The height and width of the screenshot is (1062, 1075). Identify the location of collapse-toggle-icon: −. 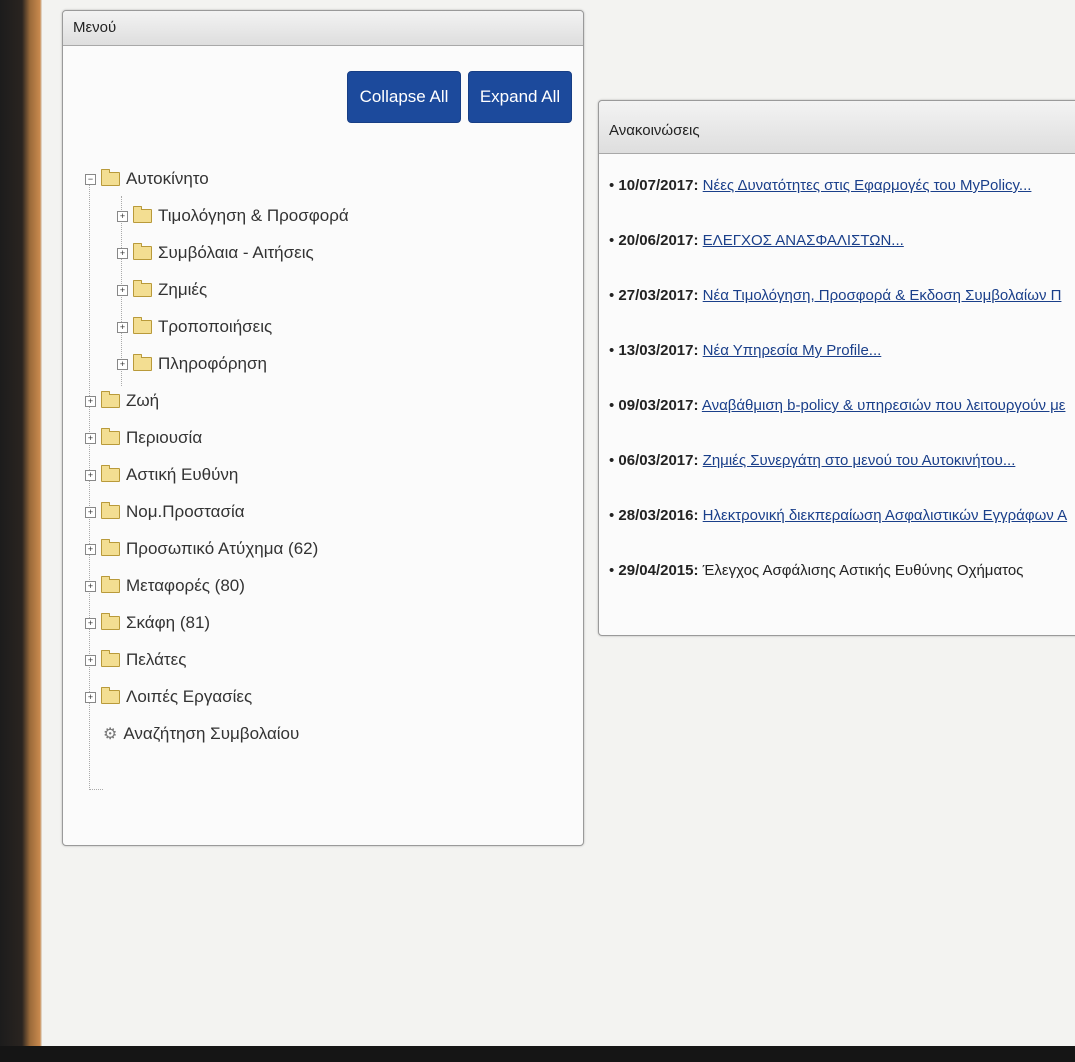
(90, 179).